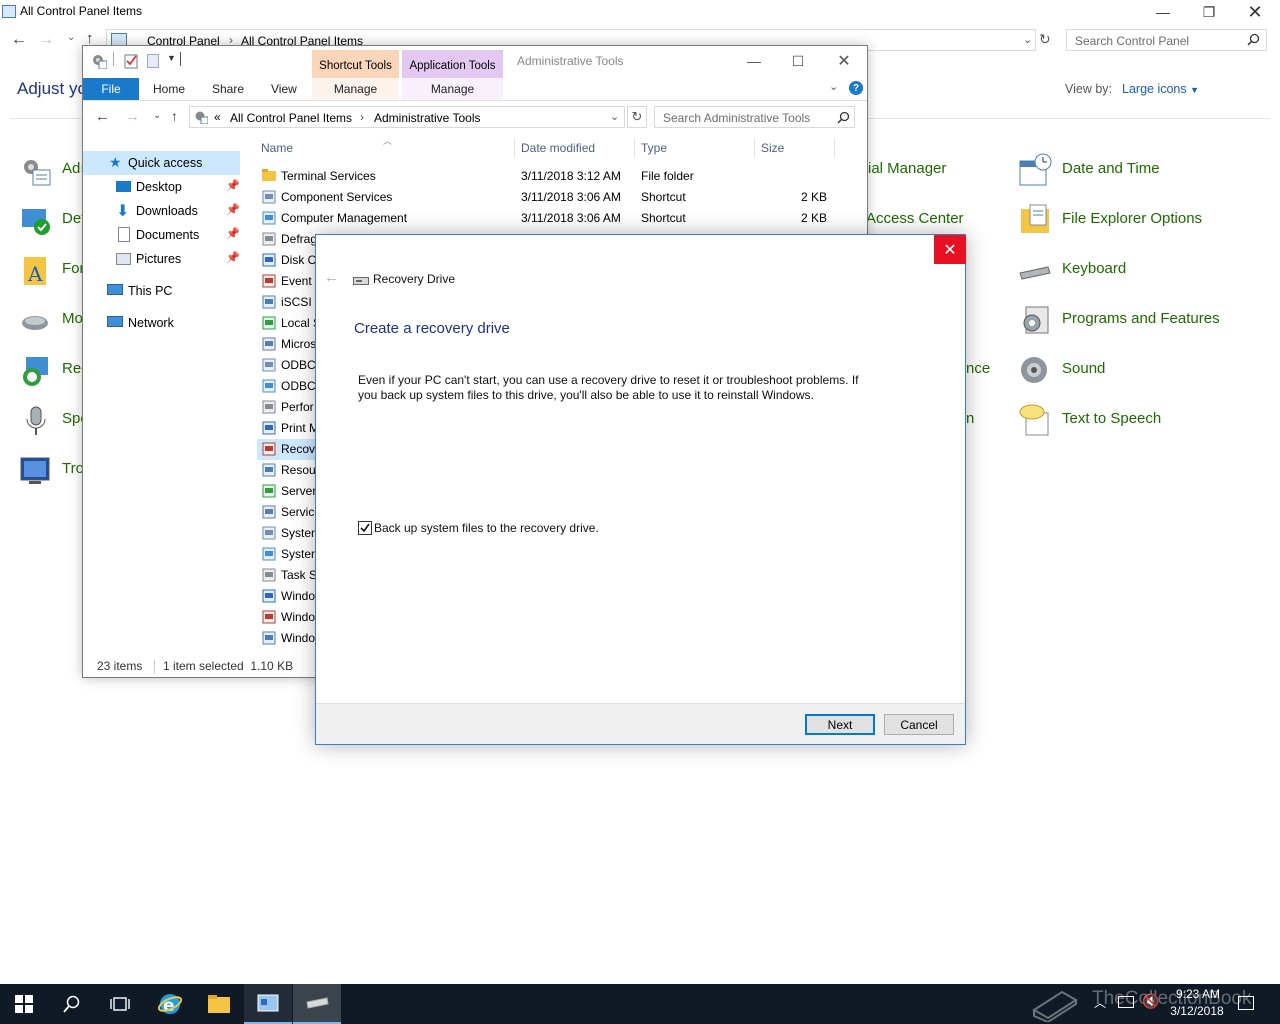  Describe the element at coordinates (161, 291) in the screenshot. I see `nav-this-pc: This PC` at that location.